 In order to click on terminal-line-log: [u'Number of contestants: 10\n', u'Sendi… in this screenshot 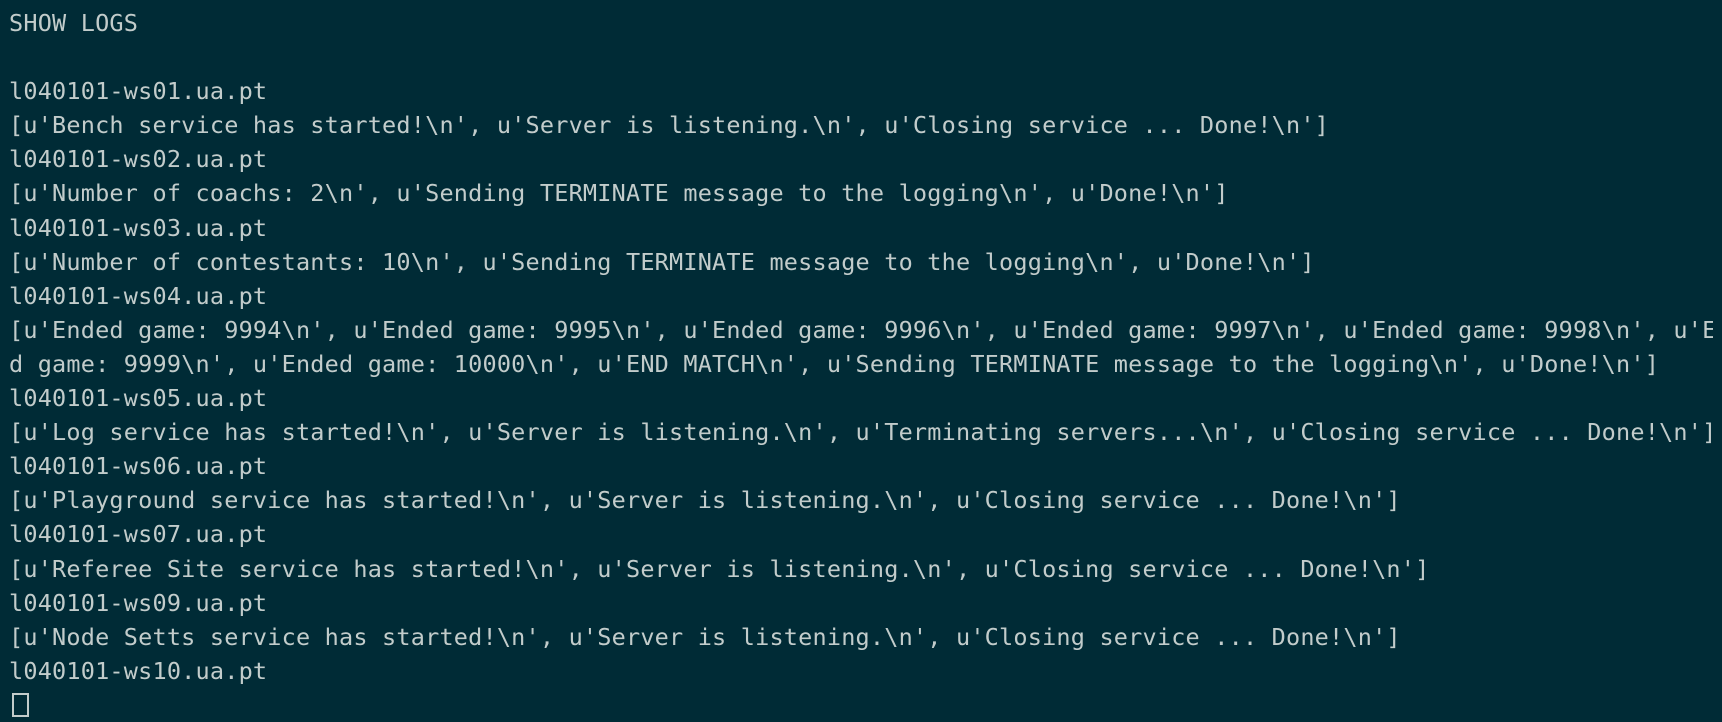, I will do `click(662, 261)`.